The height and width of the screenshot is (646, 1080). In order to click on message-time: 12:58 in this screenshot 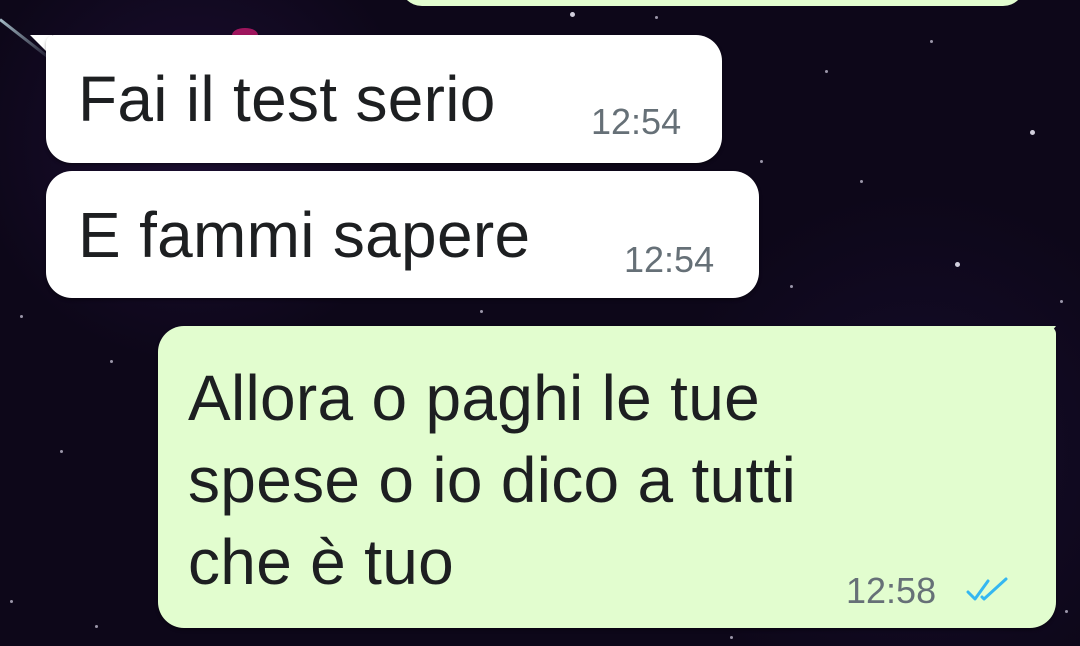, I will do `click(891, 590)`.